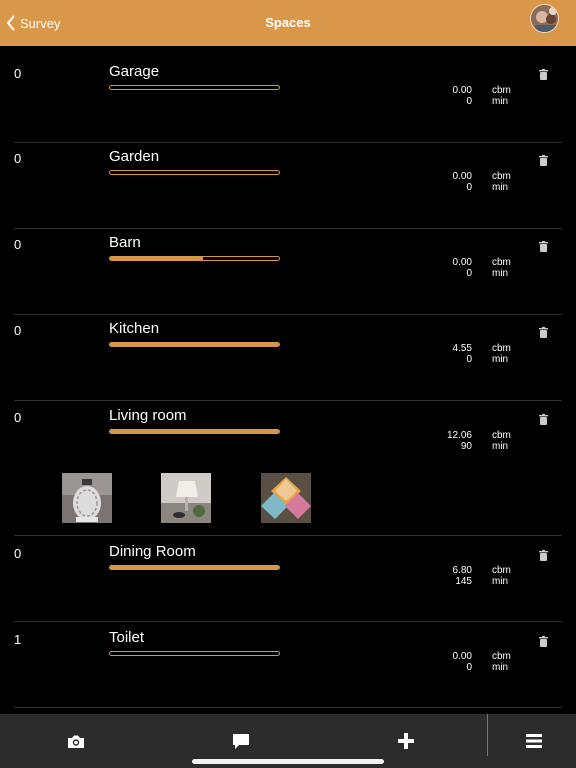 The height and width of the screenshot is (768, 576). Describe the element at coordinates (463, 581) in the screenshot. I see `time-value: 145` at that location.